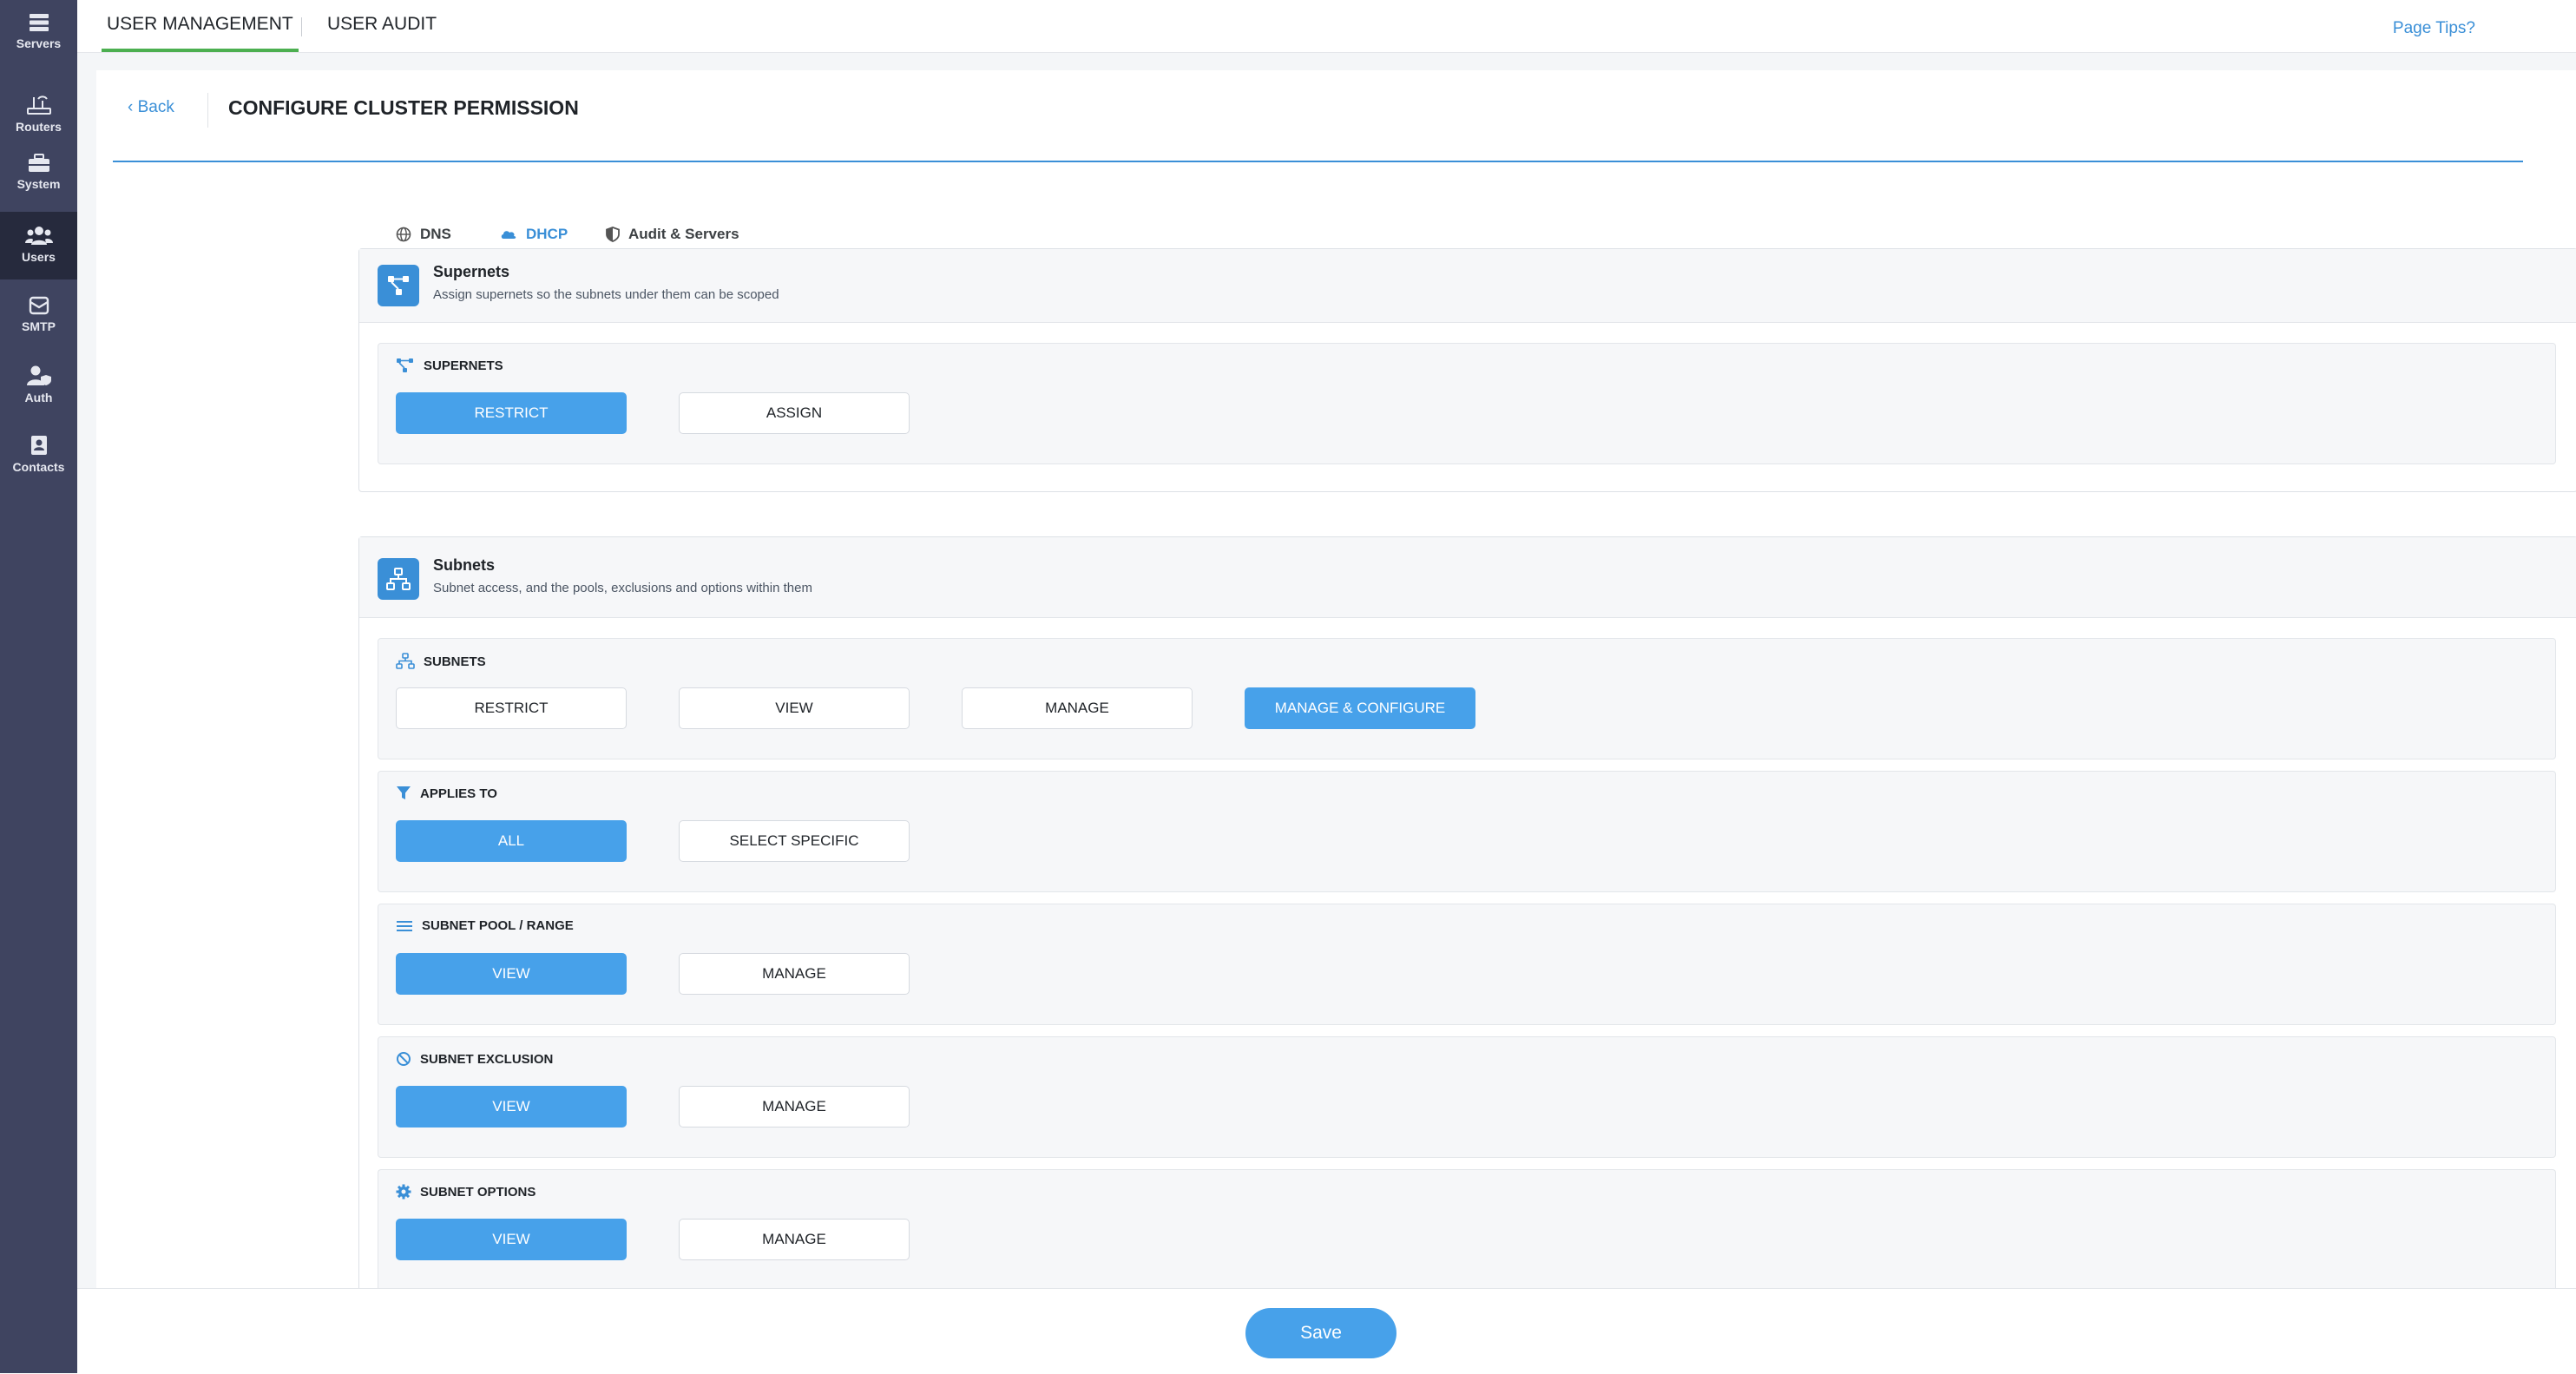  Describe the element at coordinates (455, 661) in the screenshot. I see `group-label: SUBNETS` at that location.